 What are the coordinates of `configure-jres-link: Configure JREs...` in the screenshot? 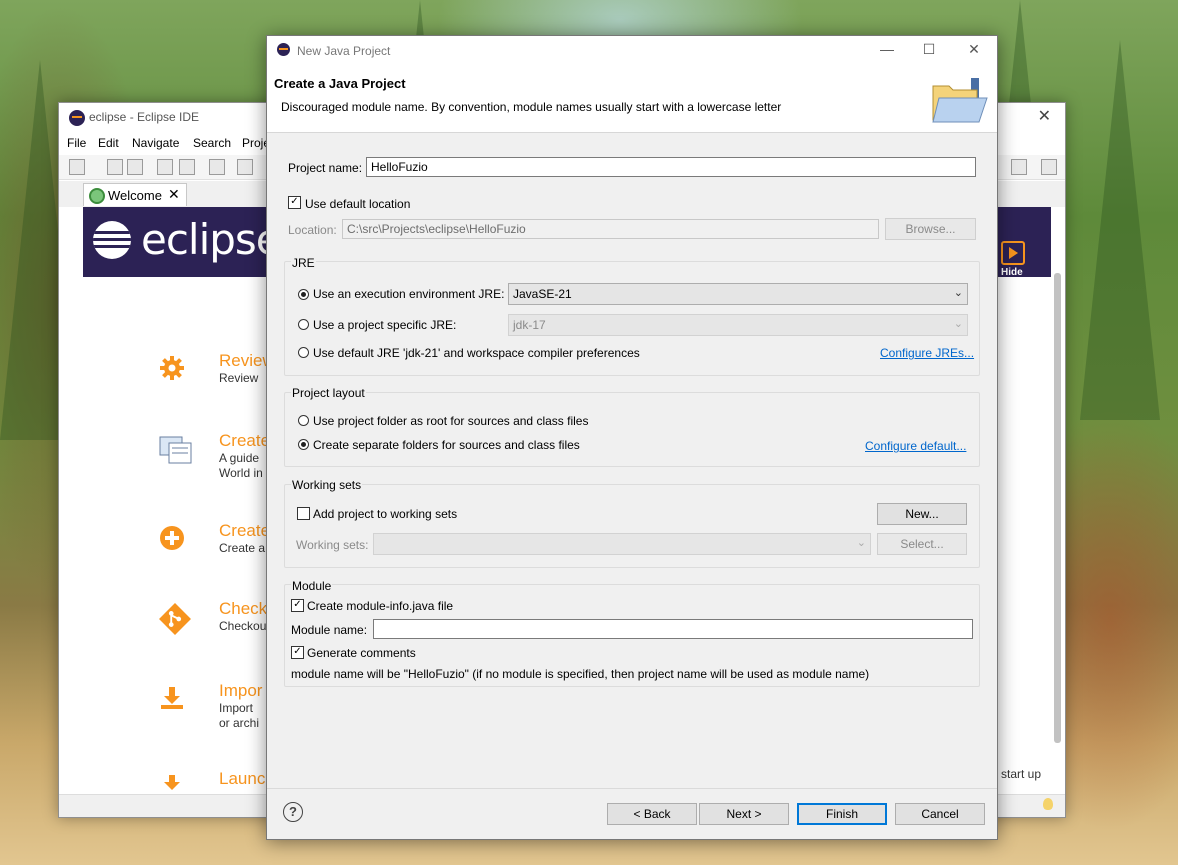 It's located at (927, 353).